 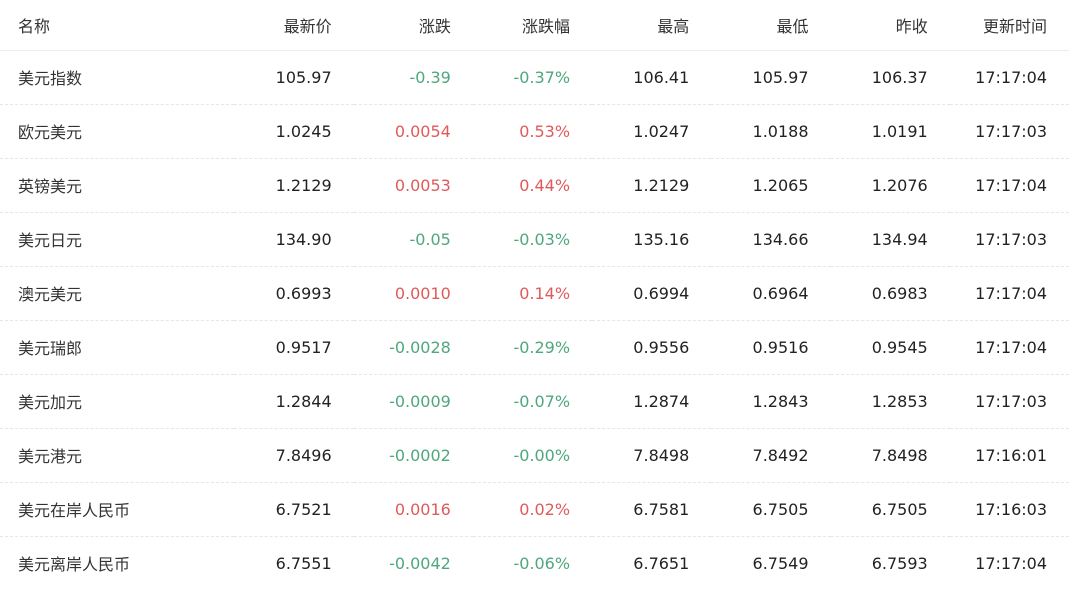 What do you see at coordinates (420, 563) in the screenshot?
I see `cell-change: -0.0042` at bounding box center [420, 563].